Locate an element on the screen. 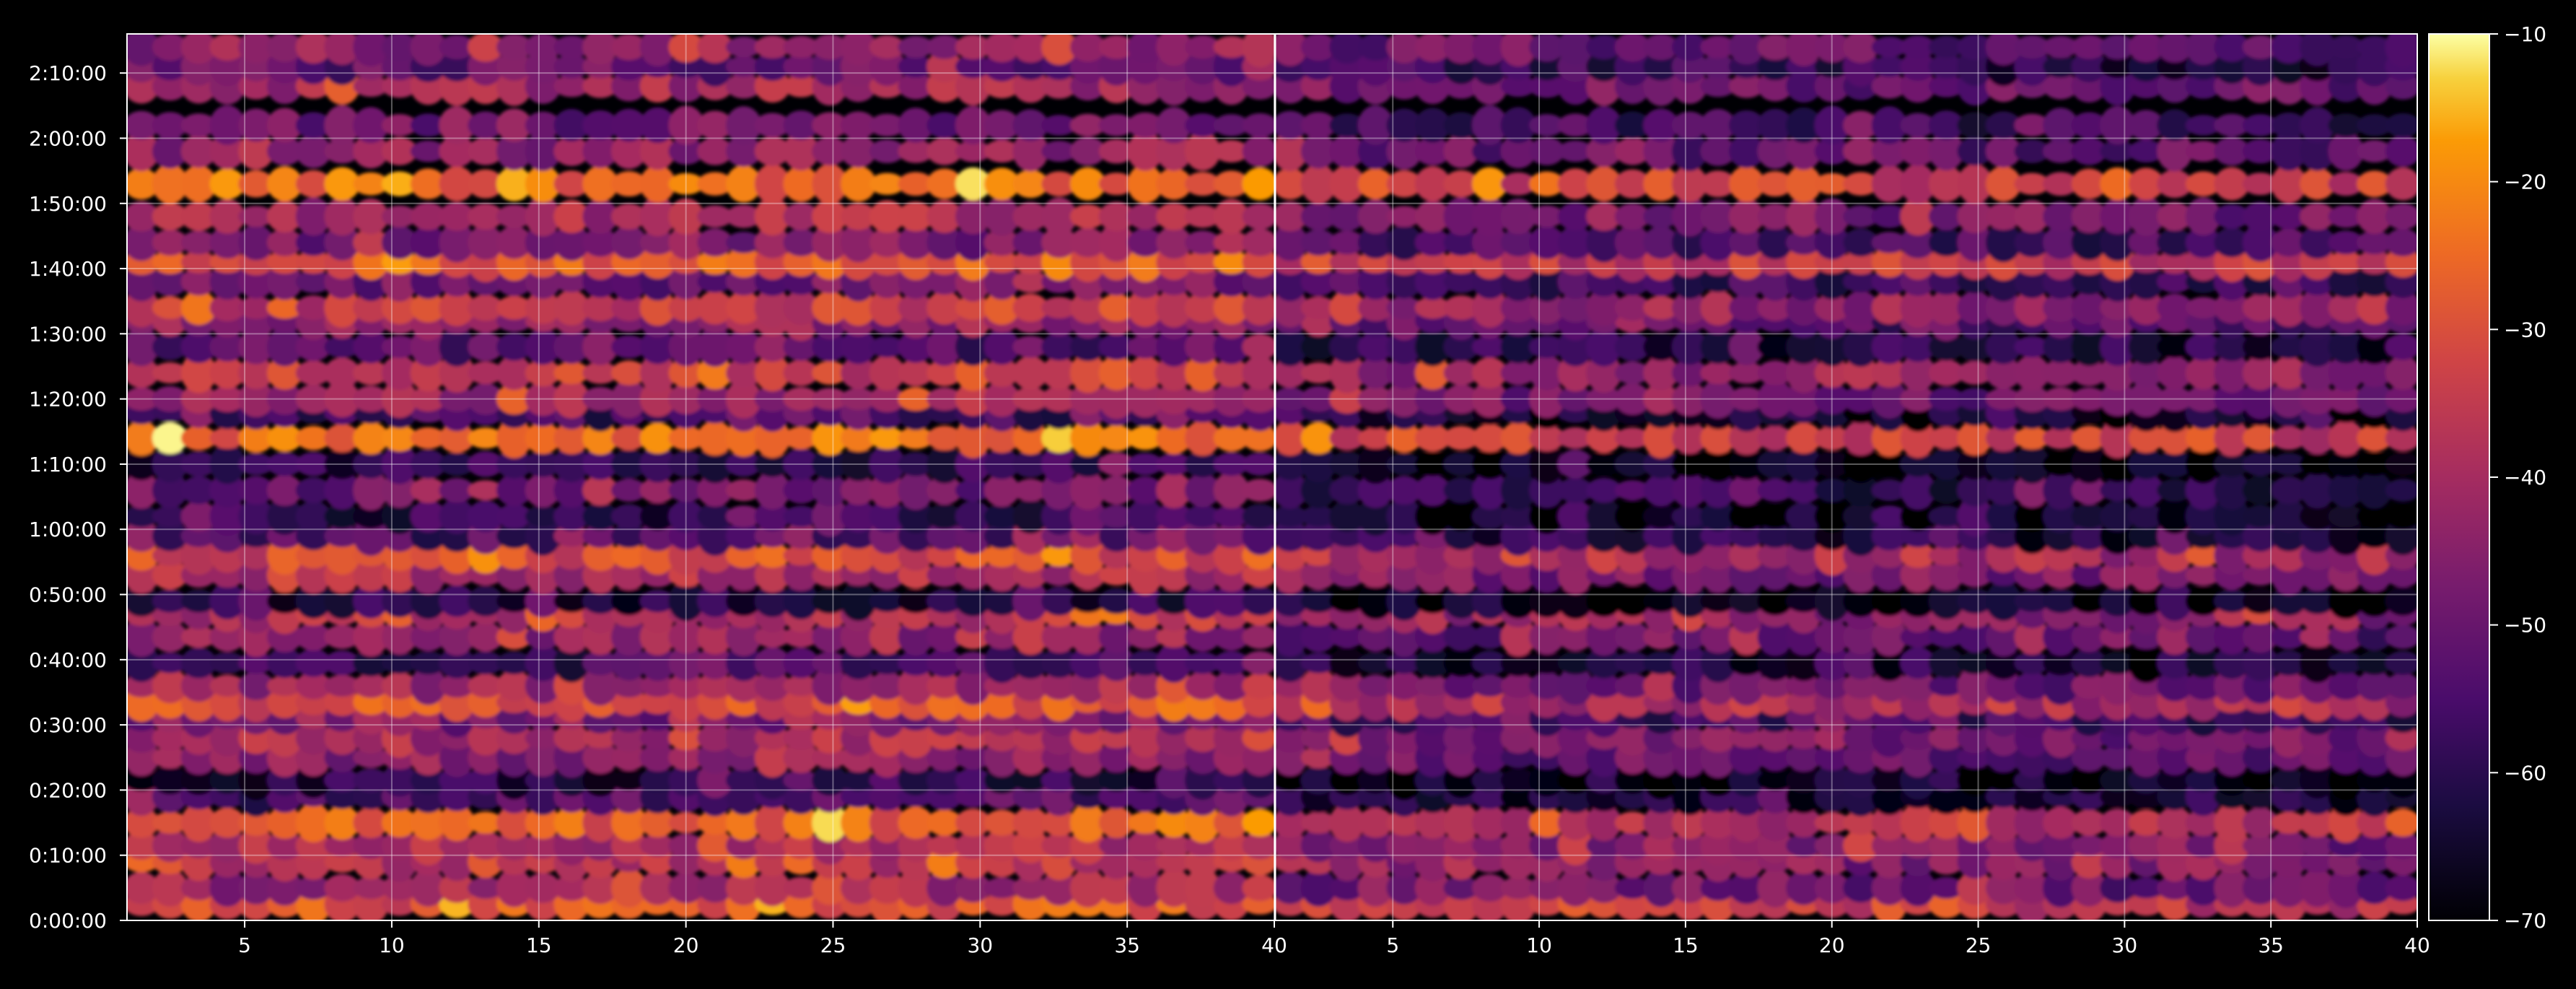 The height and width of the screenshot is (989, 2576). colorbar-tick-label: −30 is located at coordinates (2525, 329).